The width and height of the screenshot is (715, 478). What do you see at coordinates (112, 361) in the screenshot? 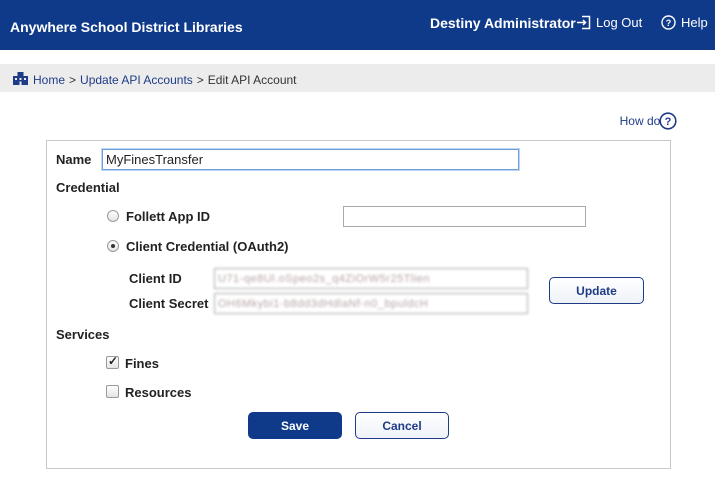
I see `fines-checkbox` at bounding box center [112, 361].